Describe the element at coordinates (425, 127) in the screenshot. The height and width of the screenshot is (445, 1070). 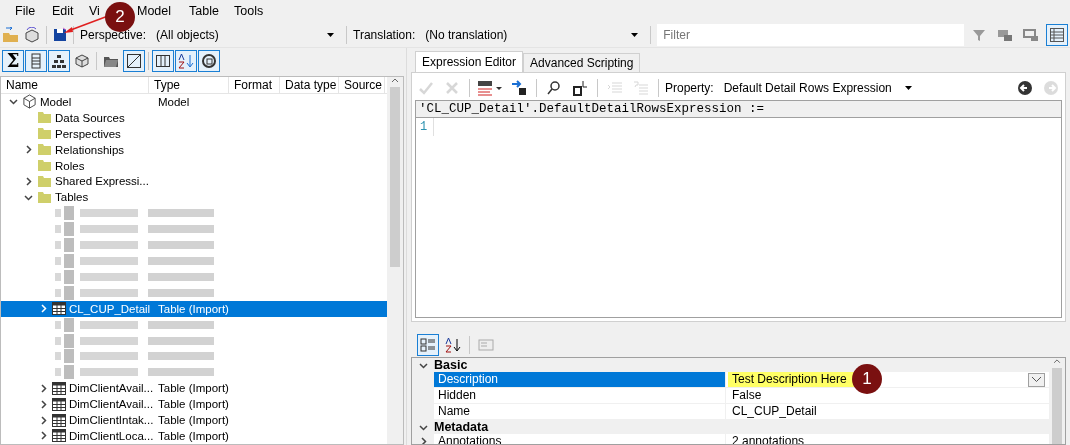
I see `line-number: 1` at that location.